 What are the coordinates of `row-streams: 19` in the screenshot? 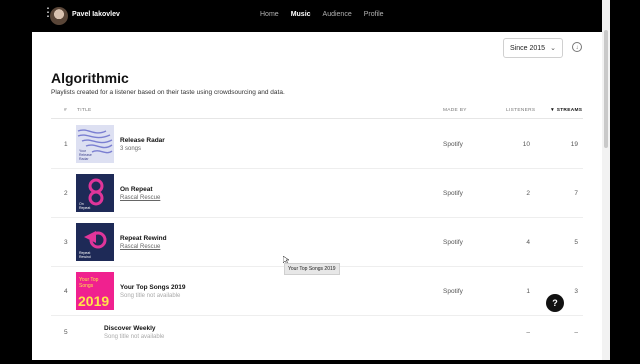 It's located at (574, 144).